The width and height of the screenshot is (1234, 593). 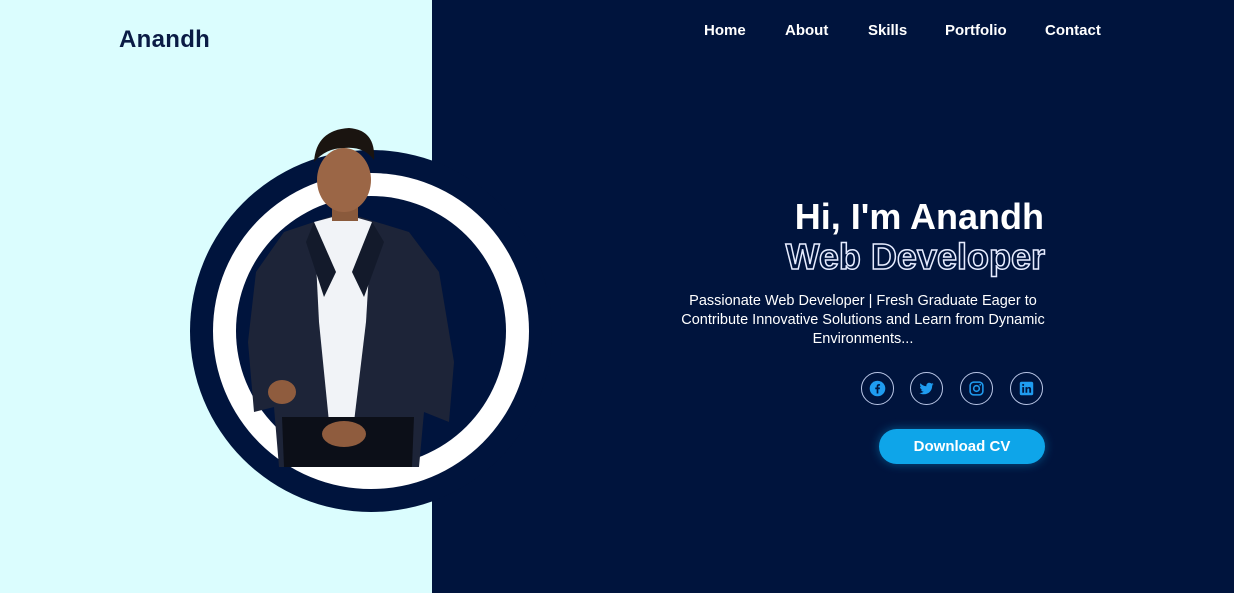 What do you see at coordinates (1073, 30) in the screenshot?
I see `nav-contact: Contact` at bounding box center [1073, 30].